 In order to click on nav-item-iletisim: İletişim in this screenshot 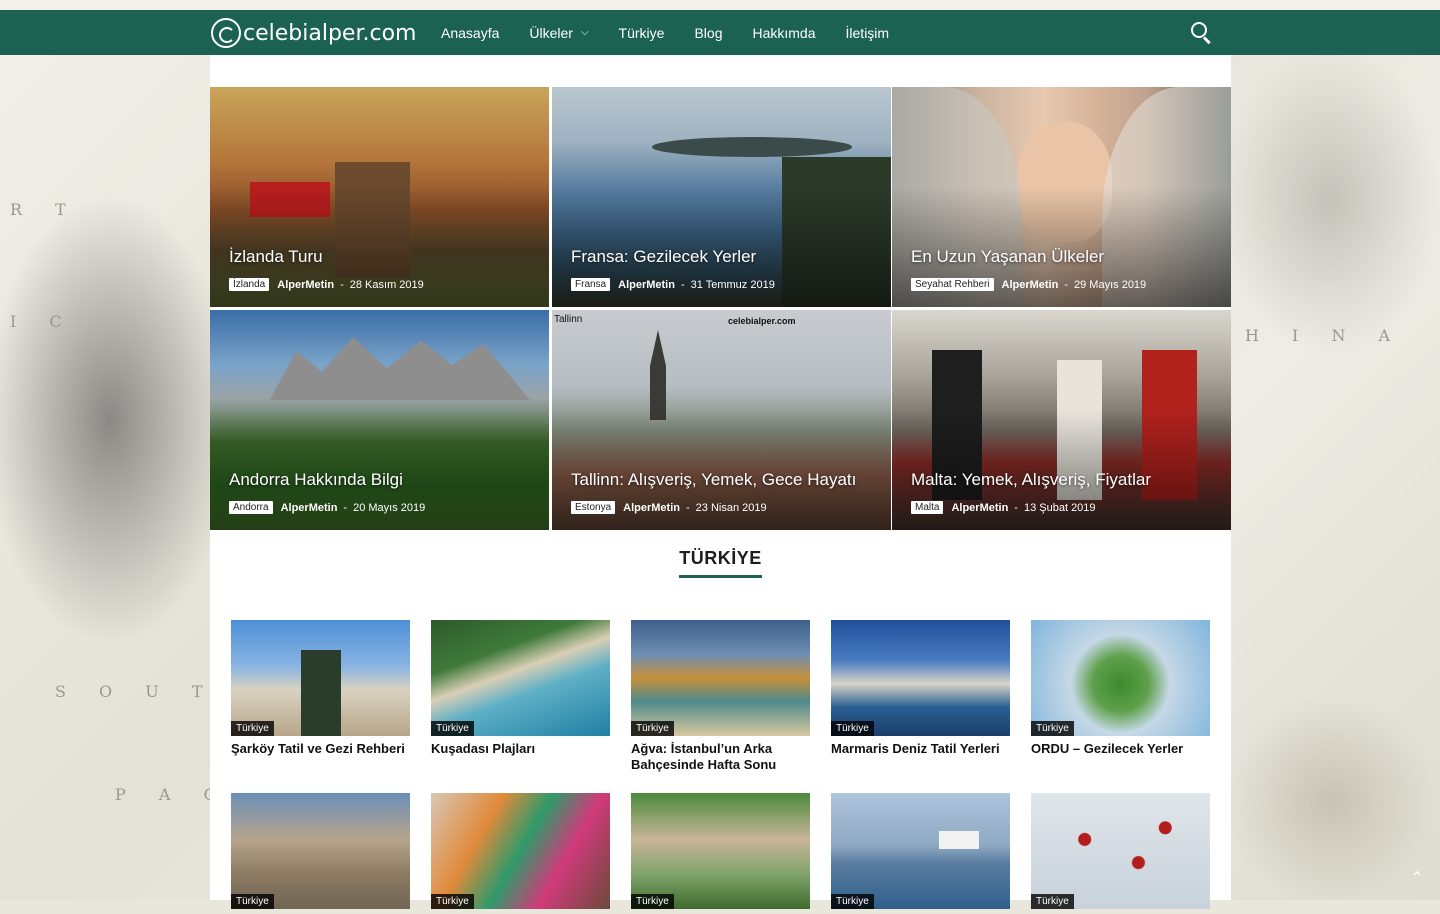, I will do `click(868, 33)`.